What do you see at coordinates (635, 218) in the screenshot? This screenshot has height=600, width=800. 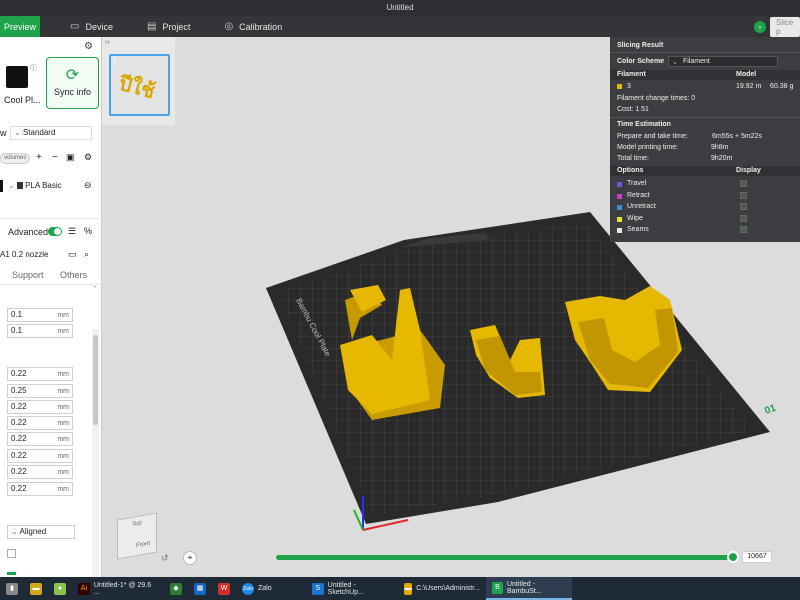 I see `wipe-label: Wipe` at bounding box center [635, 218].